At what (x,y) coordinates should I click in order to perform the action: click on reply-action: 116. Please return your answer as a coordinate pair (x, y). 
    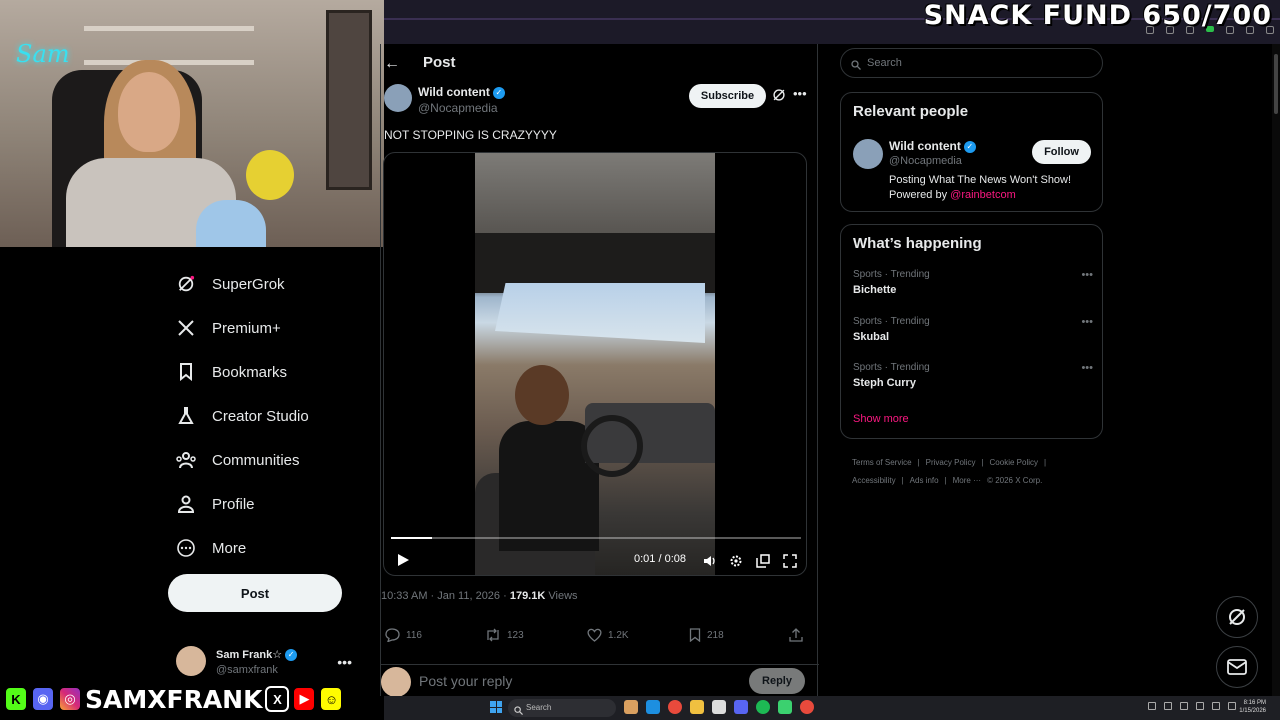
    Looking at the image, I should click on (403, 635).